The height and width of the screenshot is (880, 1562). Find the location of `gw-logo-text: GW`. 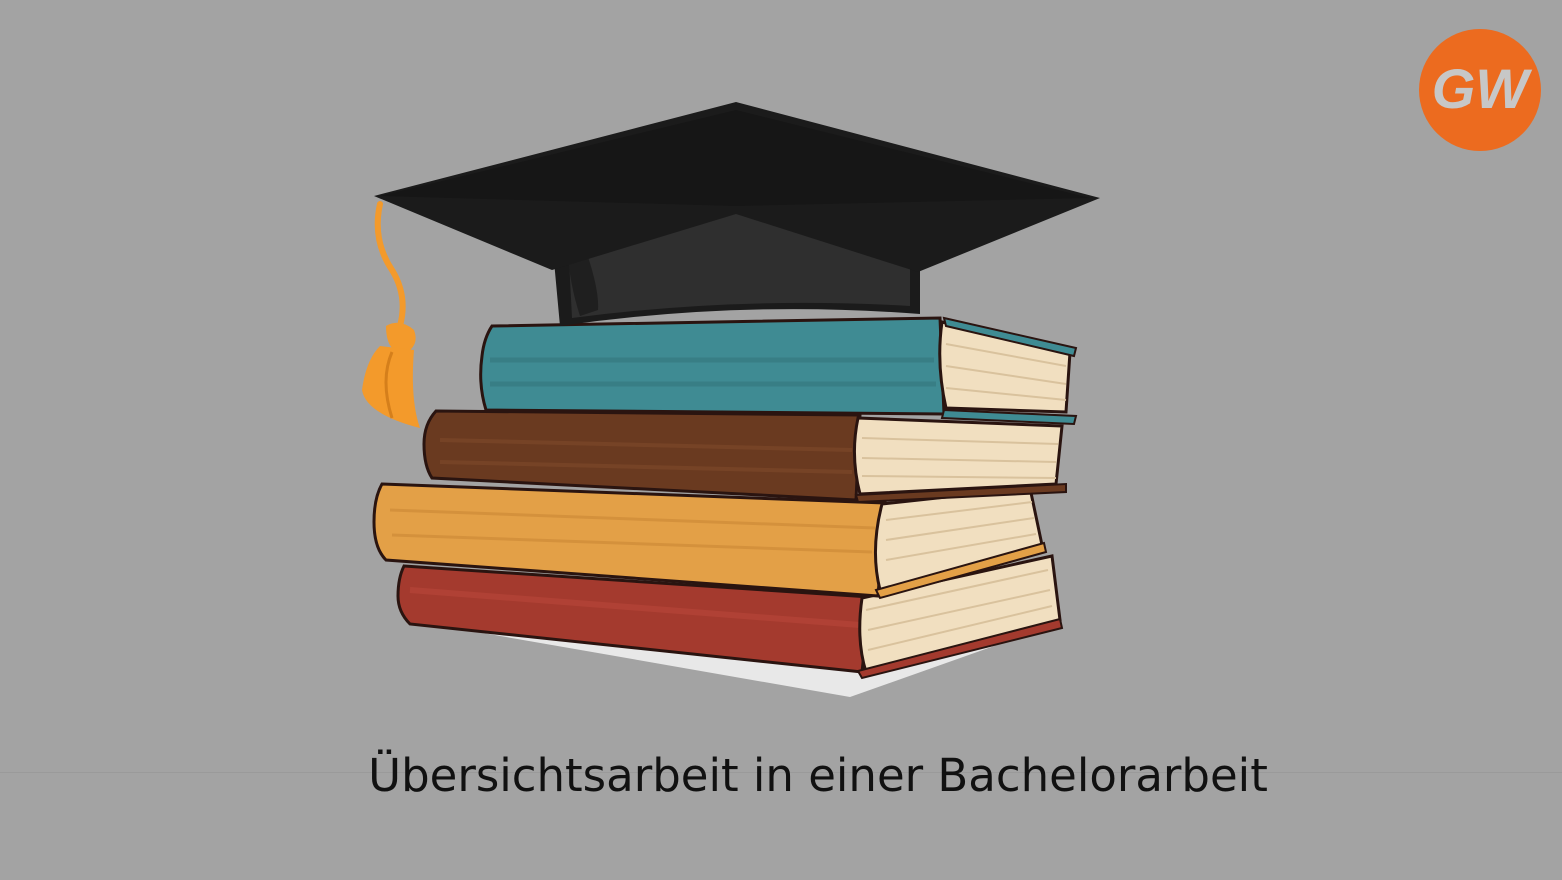

gw-logo-text: GW is located at coordinates (1482, 88).